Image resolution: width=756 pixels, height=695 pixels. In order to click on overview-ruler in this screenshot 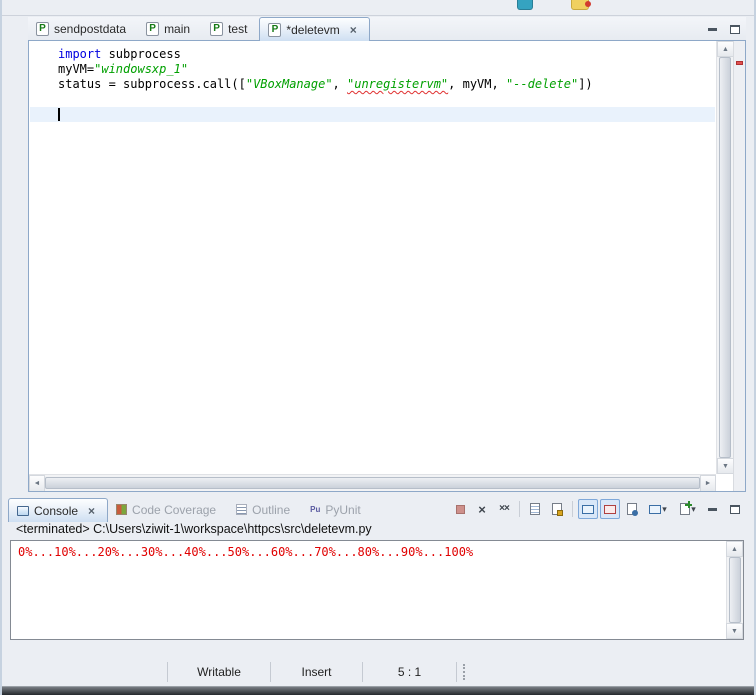, I will do `click(739, 266)`.